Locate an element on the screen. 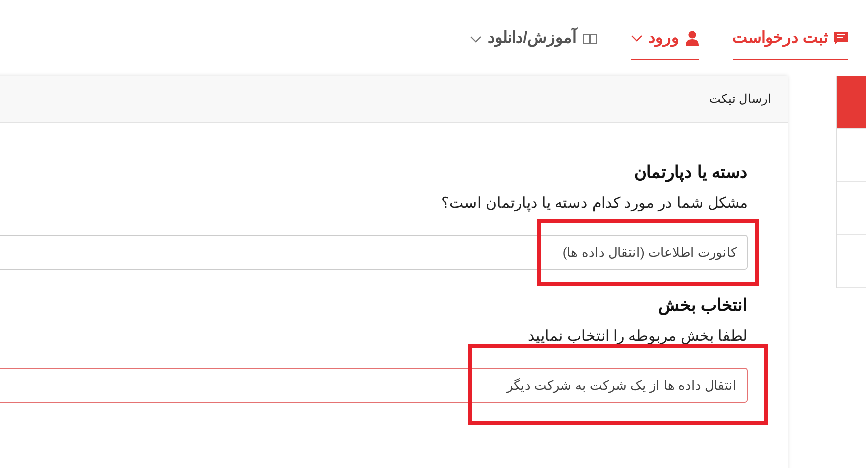 This screenshot has height=468, width=866. chat-icon is located at coordinates (841, 38).